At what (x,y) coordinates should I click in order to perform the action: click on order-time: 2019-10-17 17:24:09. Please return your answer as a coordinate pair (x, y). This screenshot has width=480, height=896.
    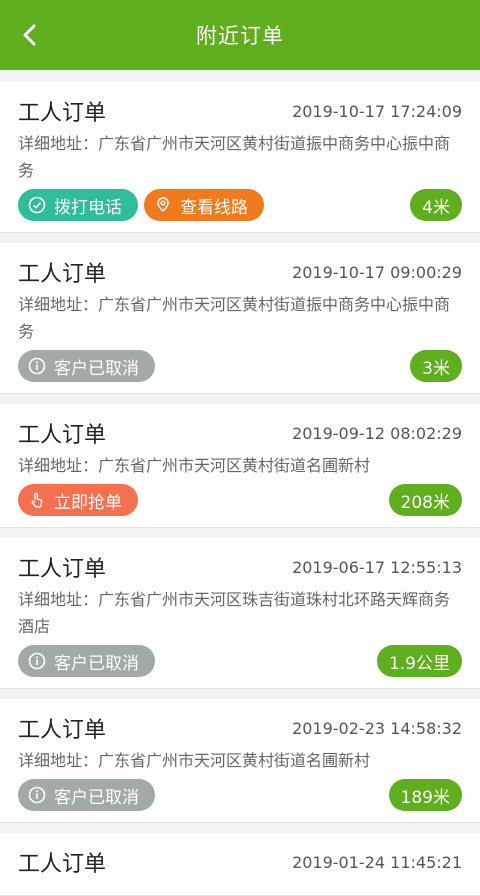
    Looking at the image, I should click on (377, 111).